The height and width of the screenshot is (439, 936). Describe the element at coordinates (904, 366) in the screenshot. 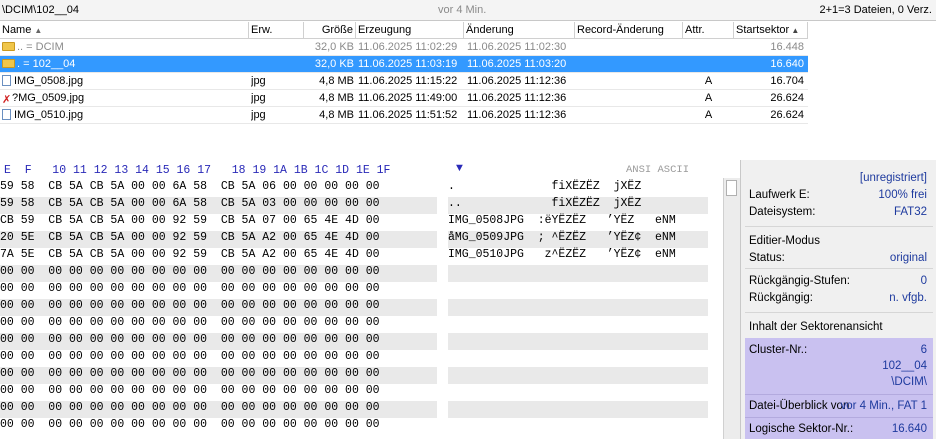

I see `cluster-dir: 102__04` at that location.